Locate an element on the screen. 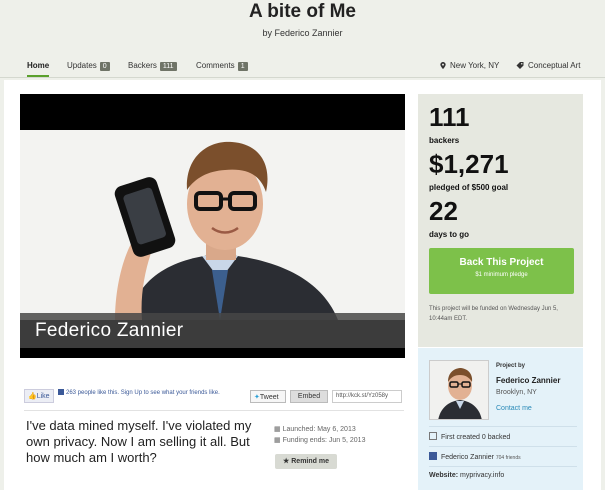  location-pin-icon is located at coordinates (443, 65).